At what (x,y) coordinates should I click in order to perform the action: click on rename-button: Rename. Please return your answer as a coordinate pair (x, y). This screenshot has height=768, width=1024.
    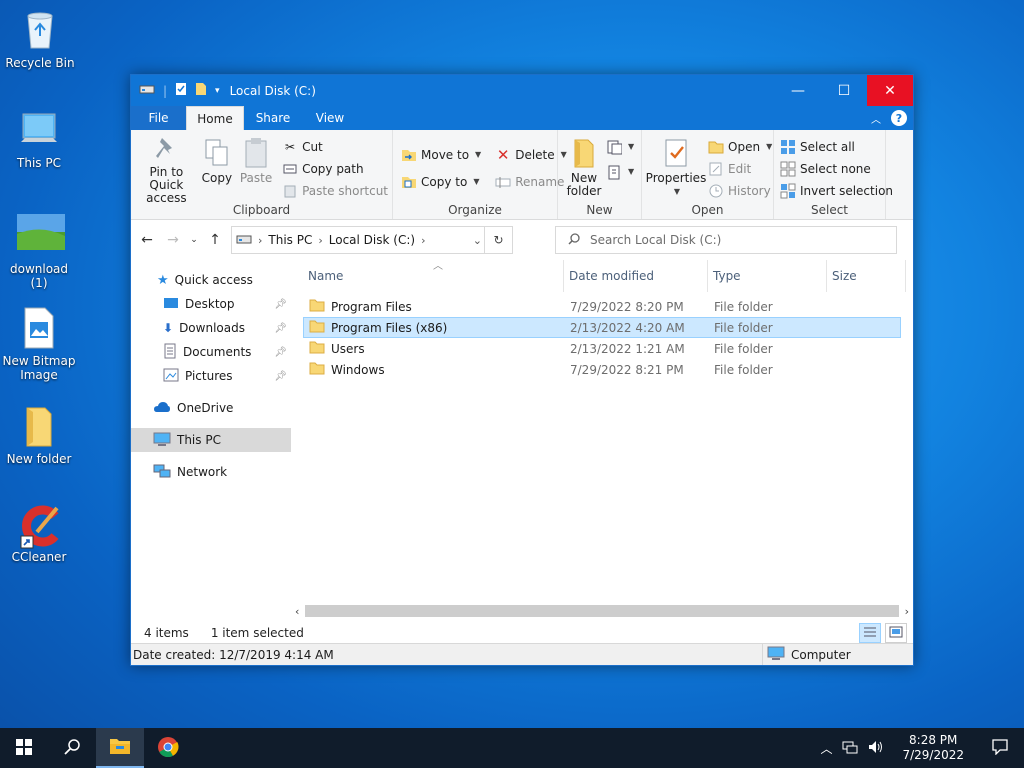
    Looking at the image, I should click on (531, 181).